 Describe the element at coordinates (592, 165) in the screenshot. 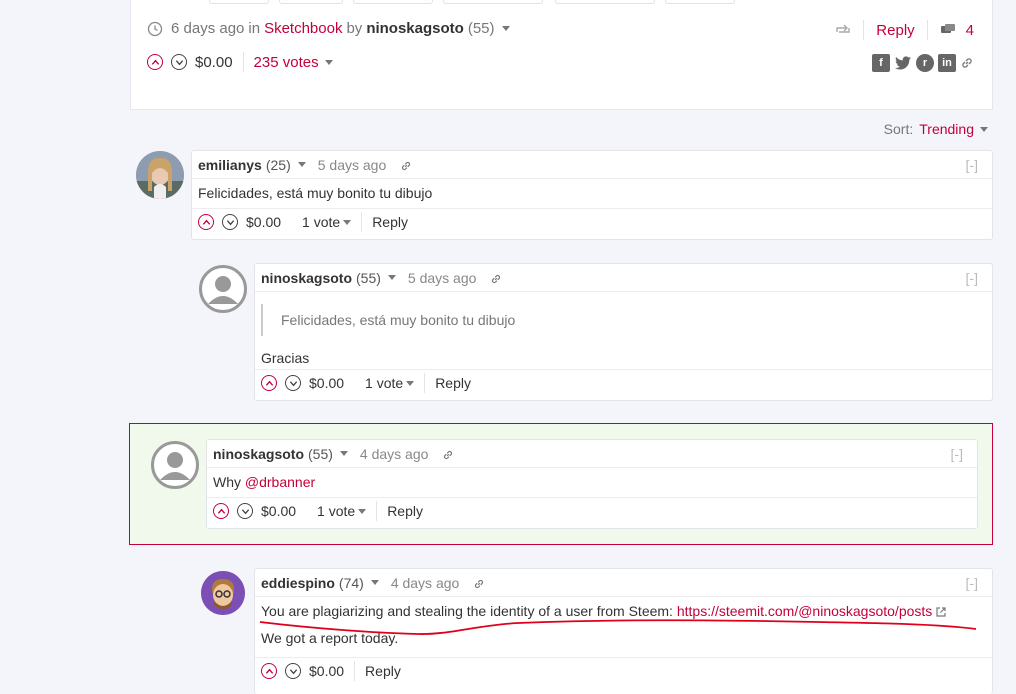

I see `comment-header: emilianys (25) 5 days ago [-]` at that location.